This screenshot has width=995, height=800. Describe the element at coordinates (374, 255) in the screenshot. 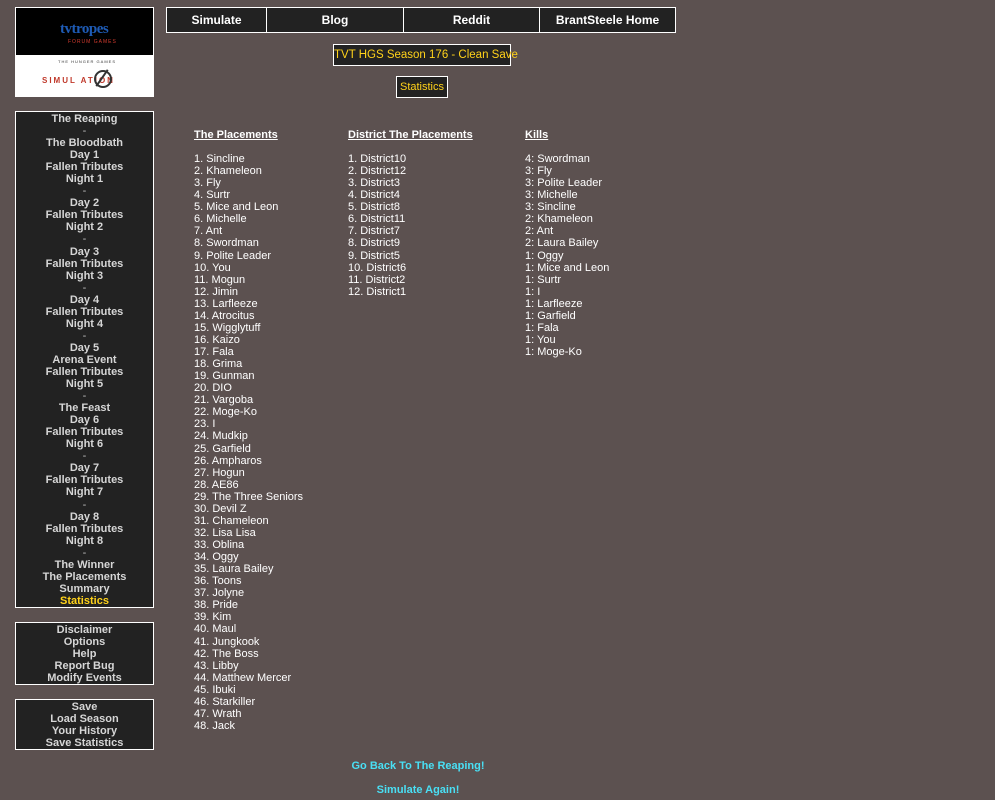

I see `district-placement-item: 9. District5` at that location.